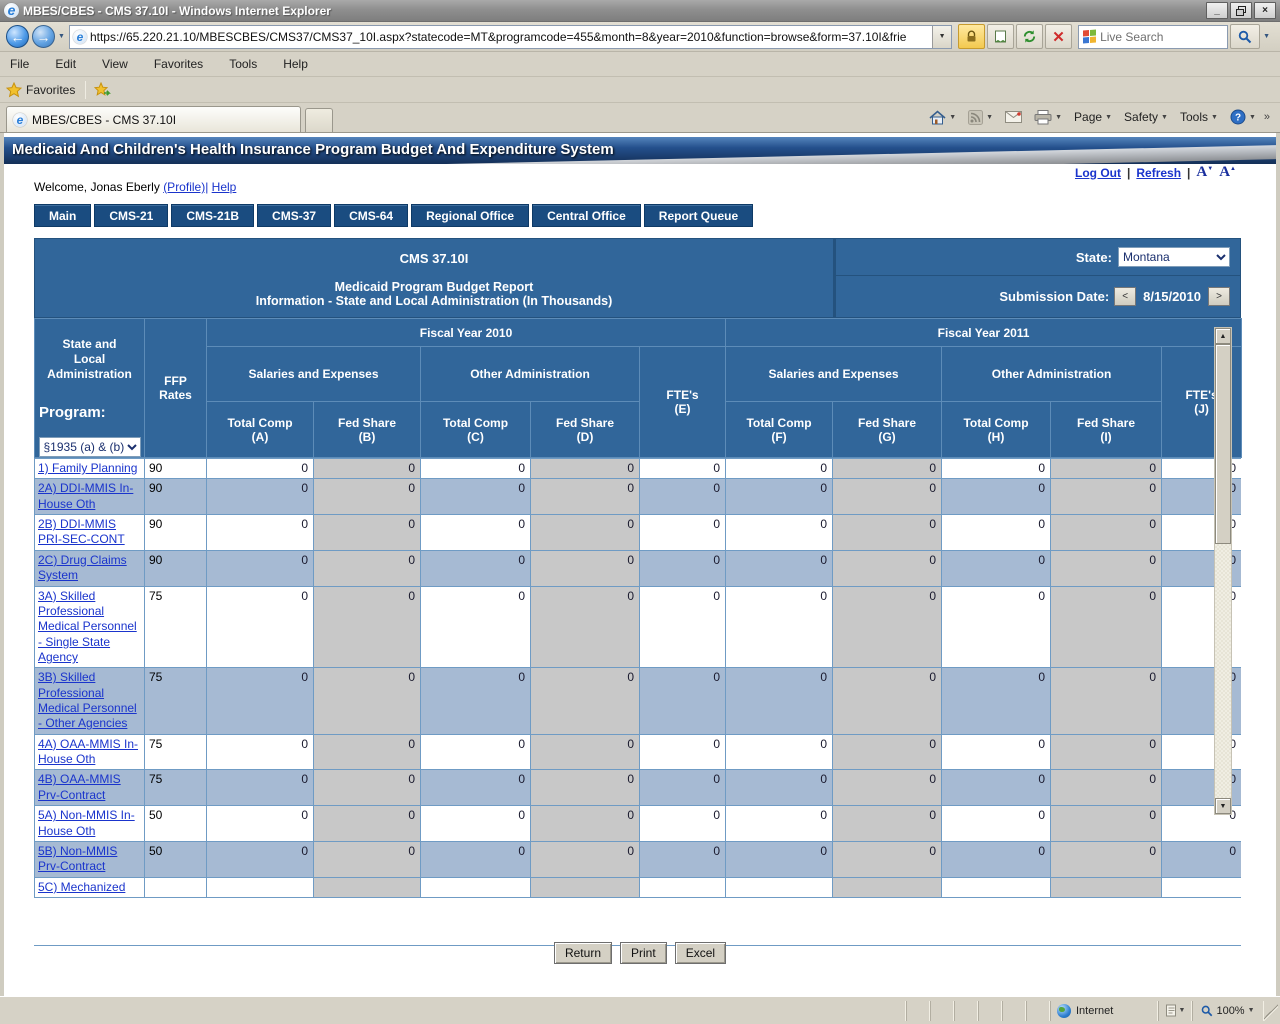  I want to click on scroll-down-icon: ▼, so click(1223, 806).